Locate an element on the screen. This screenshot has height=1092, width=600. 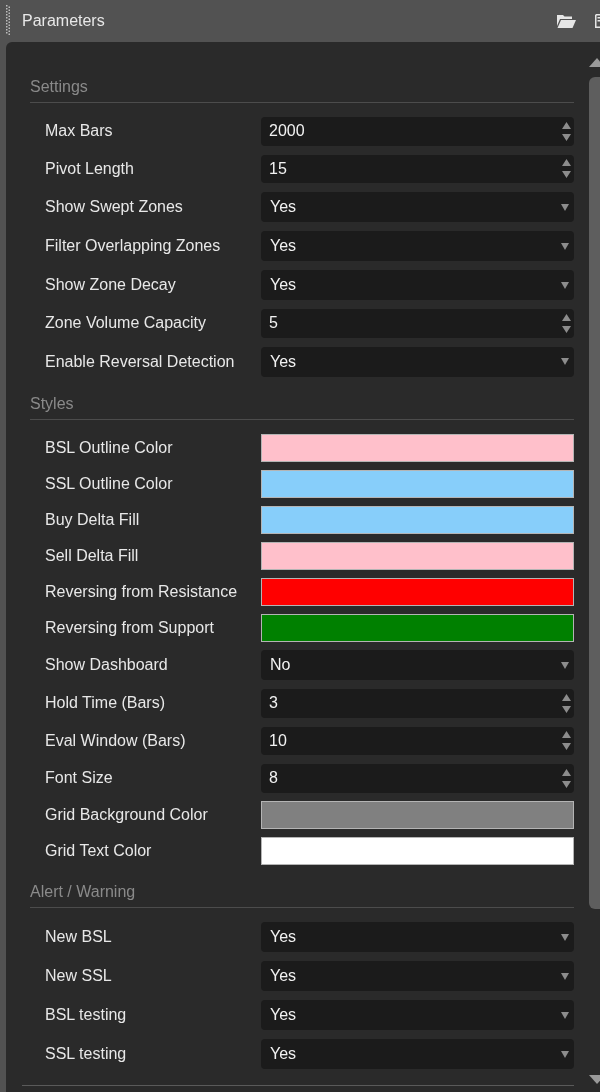
number-field: 3 is located at coordinates (417, 703).